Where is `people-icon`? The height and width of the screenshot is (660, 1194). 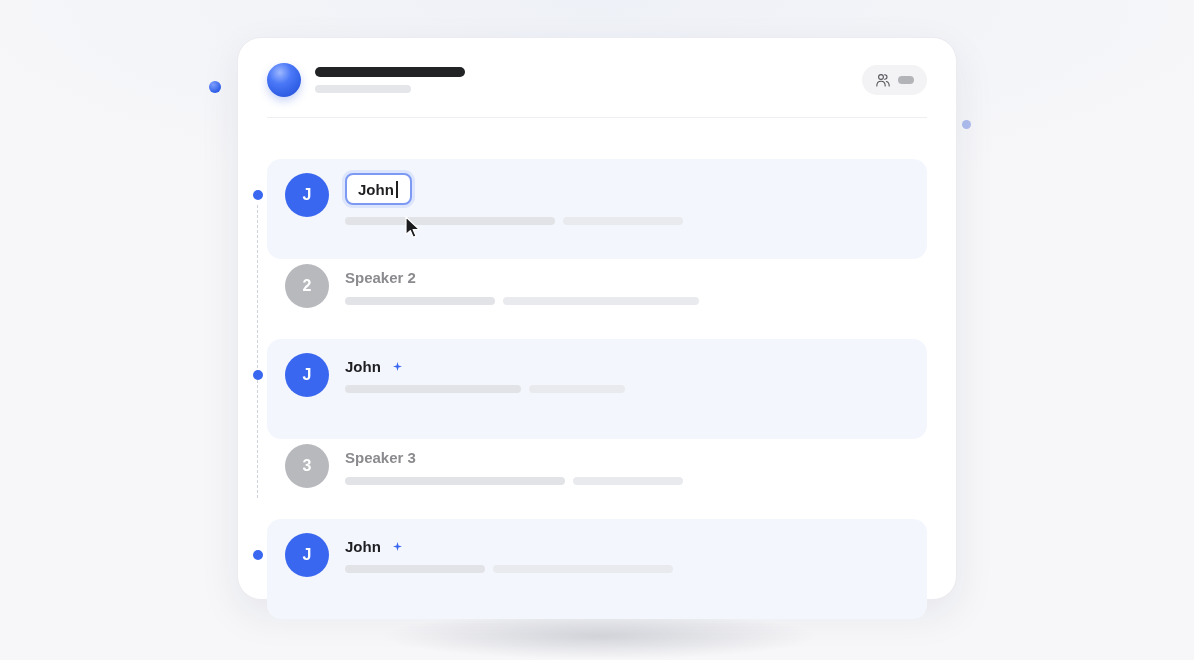
people-icon is located at coordinates (883, 80).